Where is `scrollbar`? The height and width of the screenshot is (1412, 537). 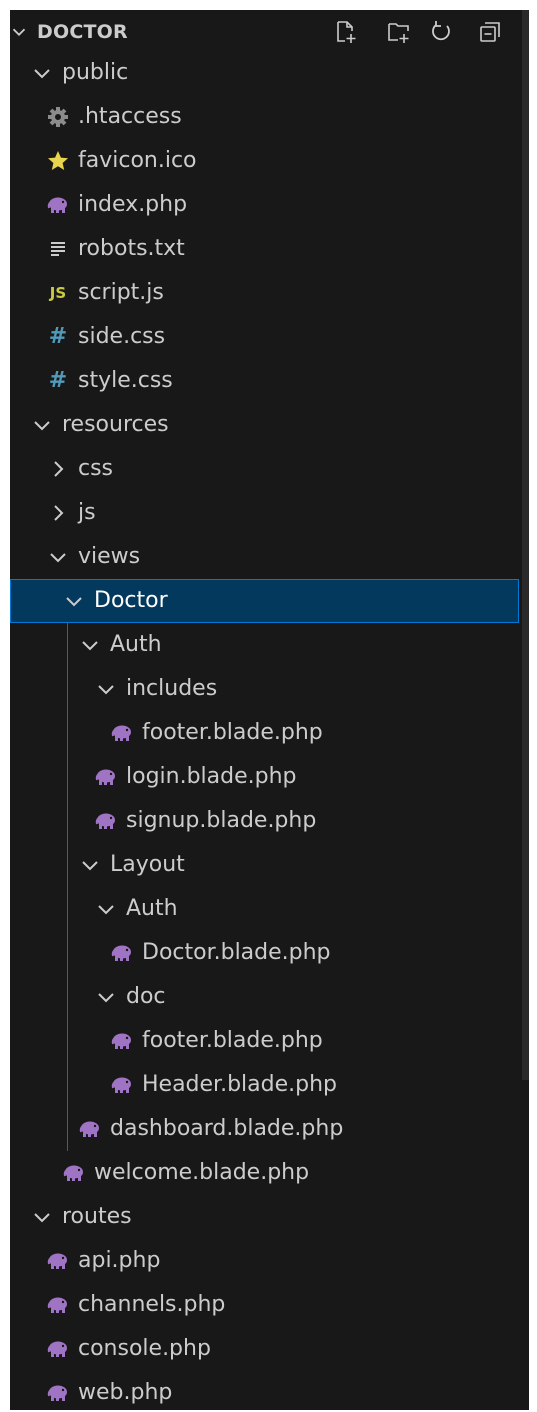 scrollbar is located at coordinates (525, 545).